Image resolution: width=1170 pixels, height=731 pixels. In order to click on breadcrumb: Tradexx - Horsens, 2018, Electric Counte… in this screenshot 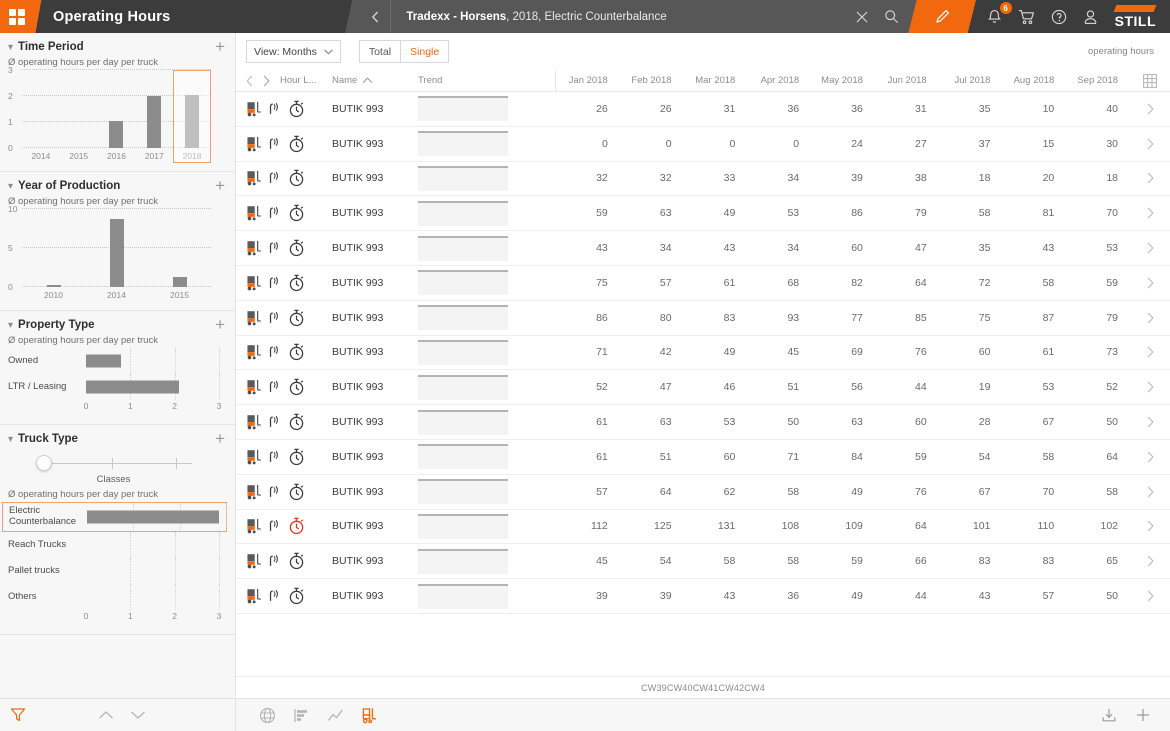, I will do `click(533, 16)`.